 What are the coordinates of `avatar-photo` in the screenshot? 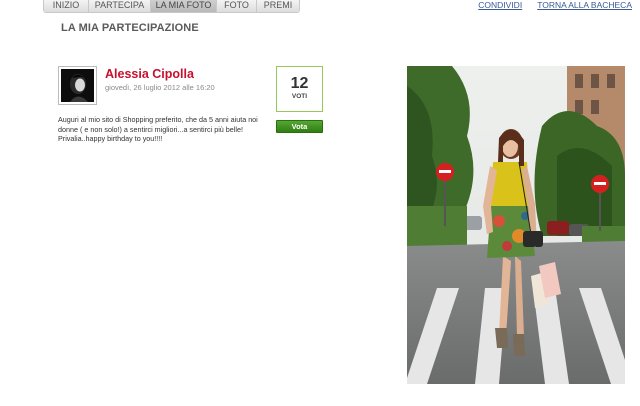 It's located at (77, 85).